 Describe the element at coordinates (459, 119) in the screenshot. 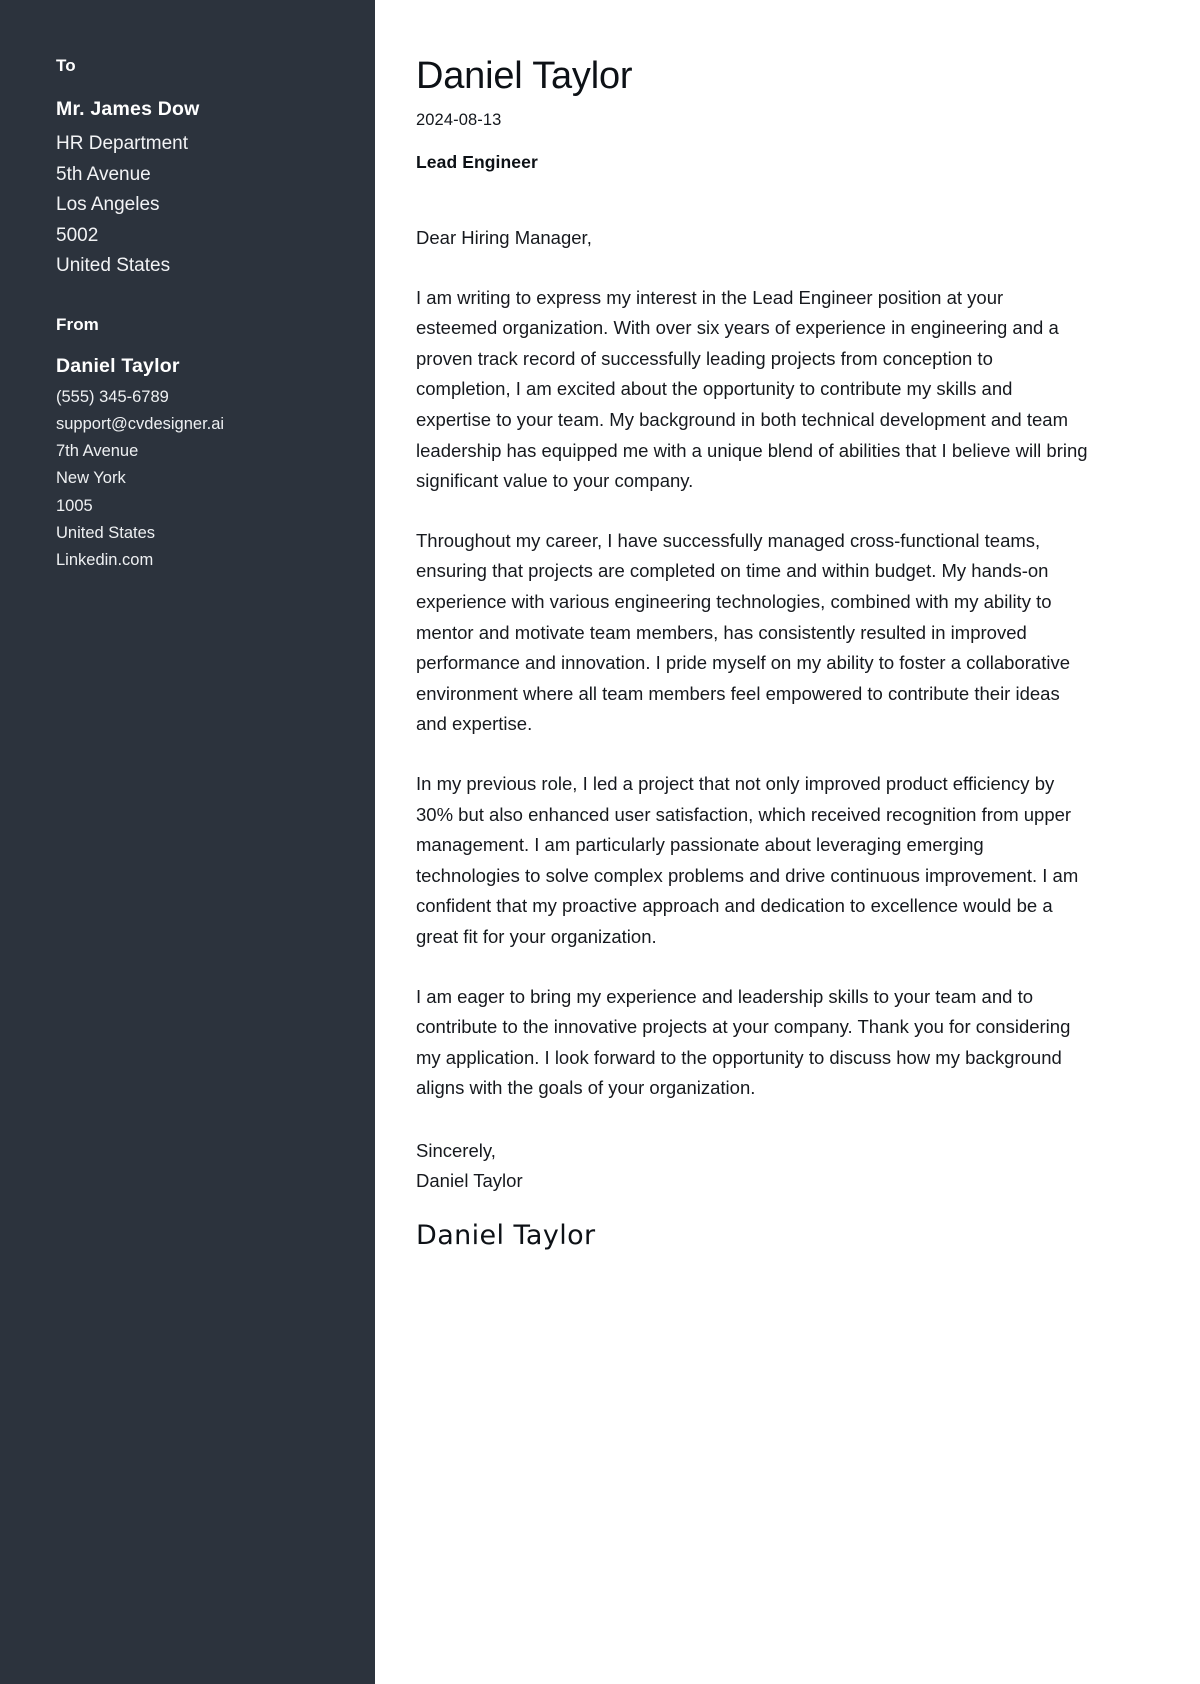

I see `letter-date: 2024-08-13` at that location.